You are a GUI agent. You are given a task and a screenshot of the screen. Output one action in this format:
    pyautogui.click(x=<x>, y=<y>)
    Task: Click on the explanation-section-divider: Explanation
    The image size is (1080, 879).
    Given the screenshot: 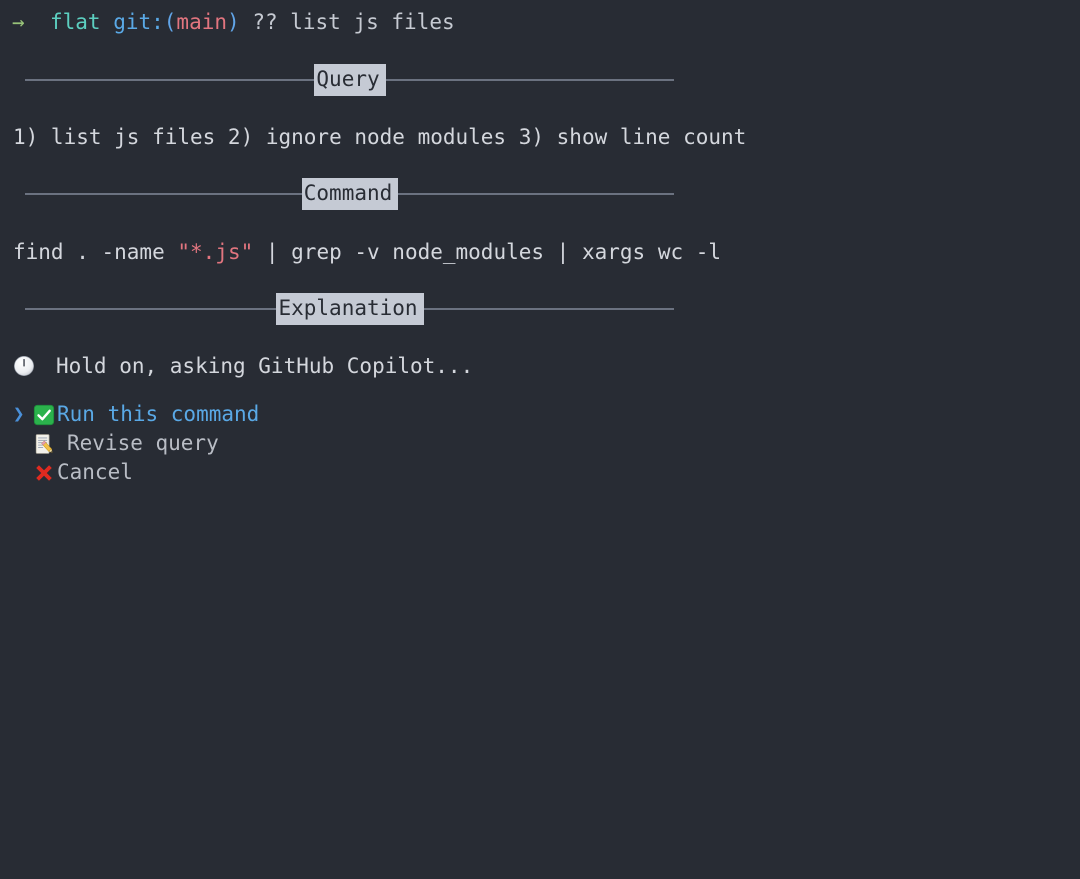 What is the action you would take?
    pyautogui.click(x=349, y=309)
    